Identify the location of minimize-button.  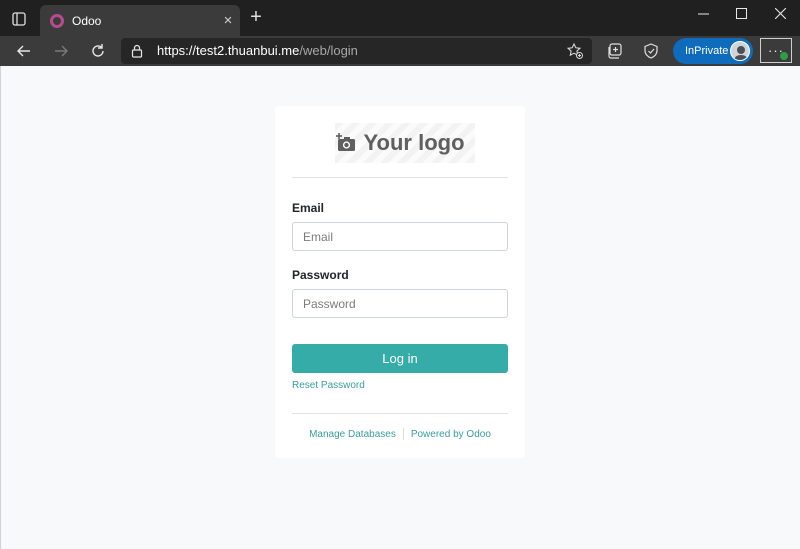
(703, 13).